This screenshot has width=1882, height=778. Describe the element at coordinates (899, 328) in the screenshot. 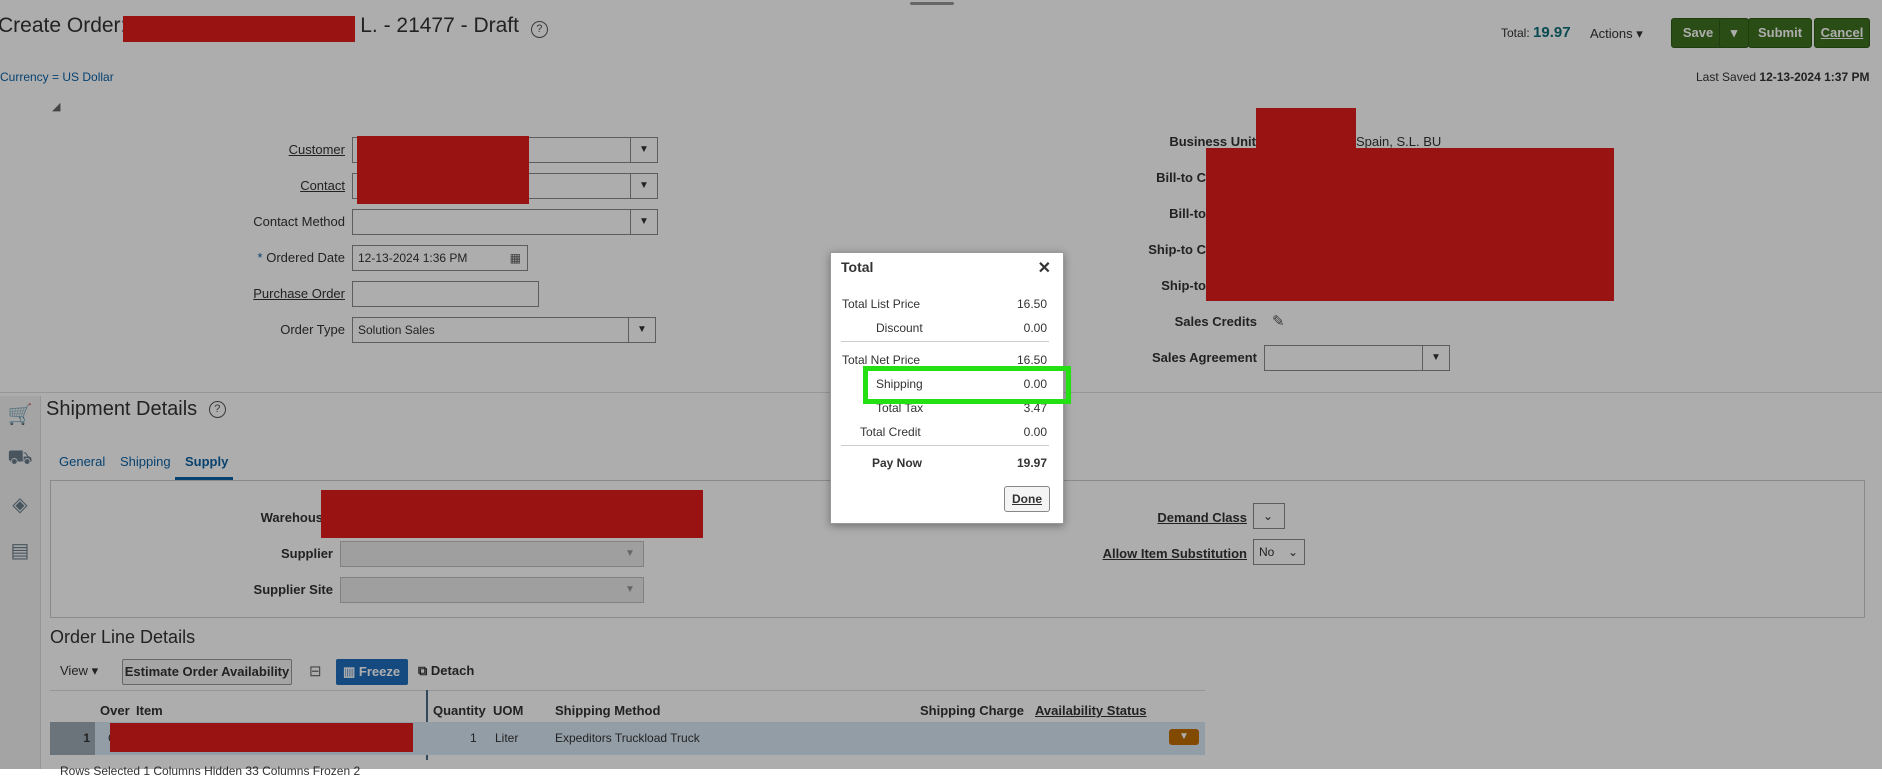

I see `discount-label: Discount` at that location.